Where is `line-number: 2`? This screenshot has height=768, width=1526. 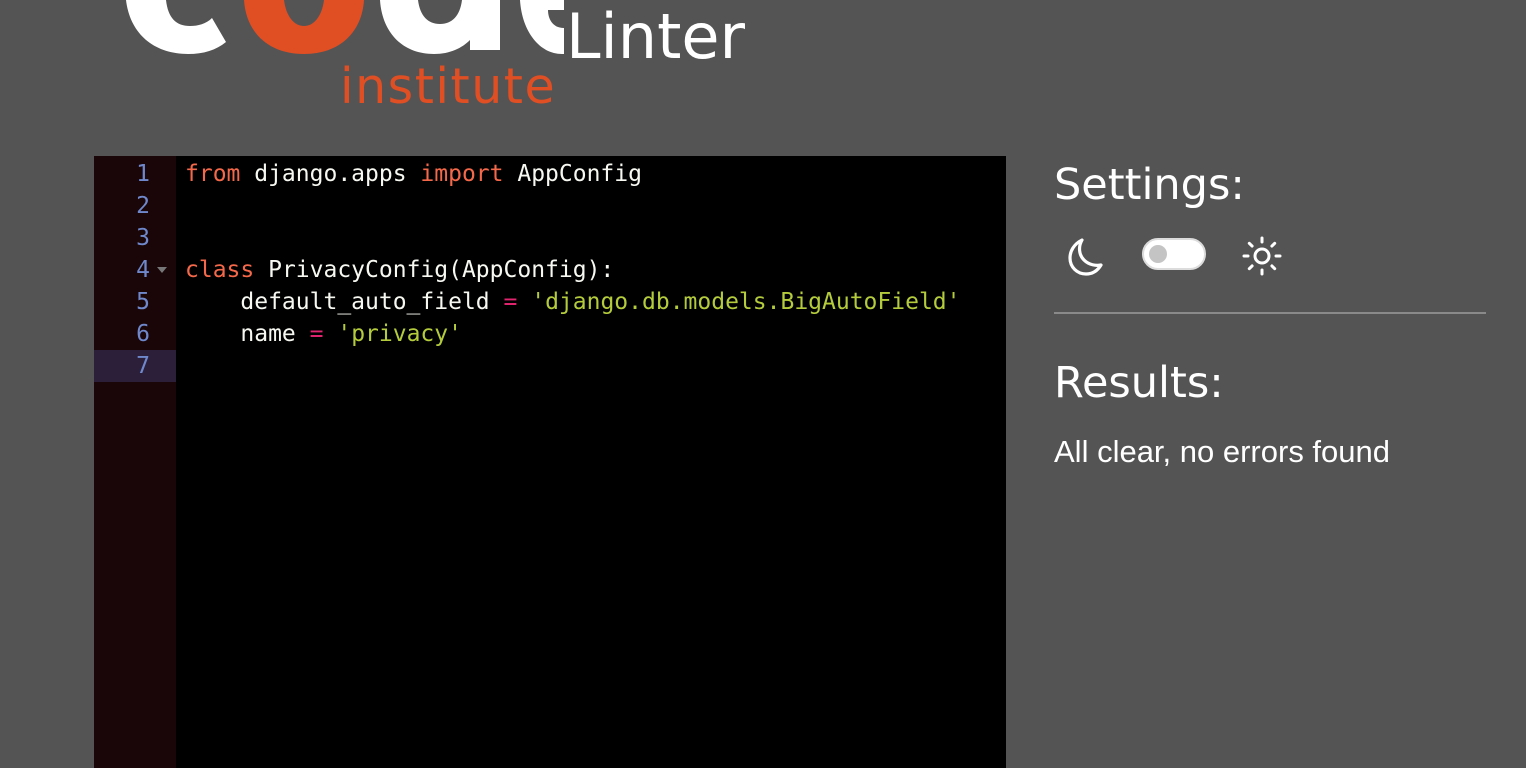
line-number: 2 is located at coordinates (143, 206).